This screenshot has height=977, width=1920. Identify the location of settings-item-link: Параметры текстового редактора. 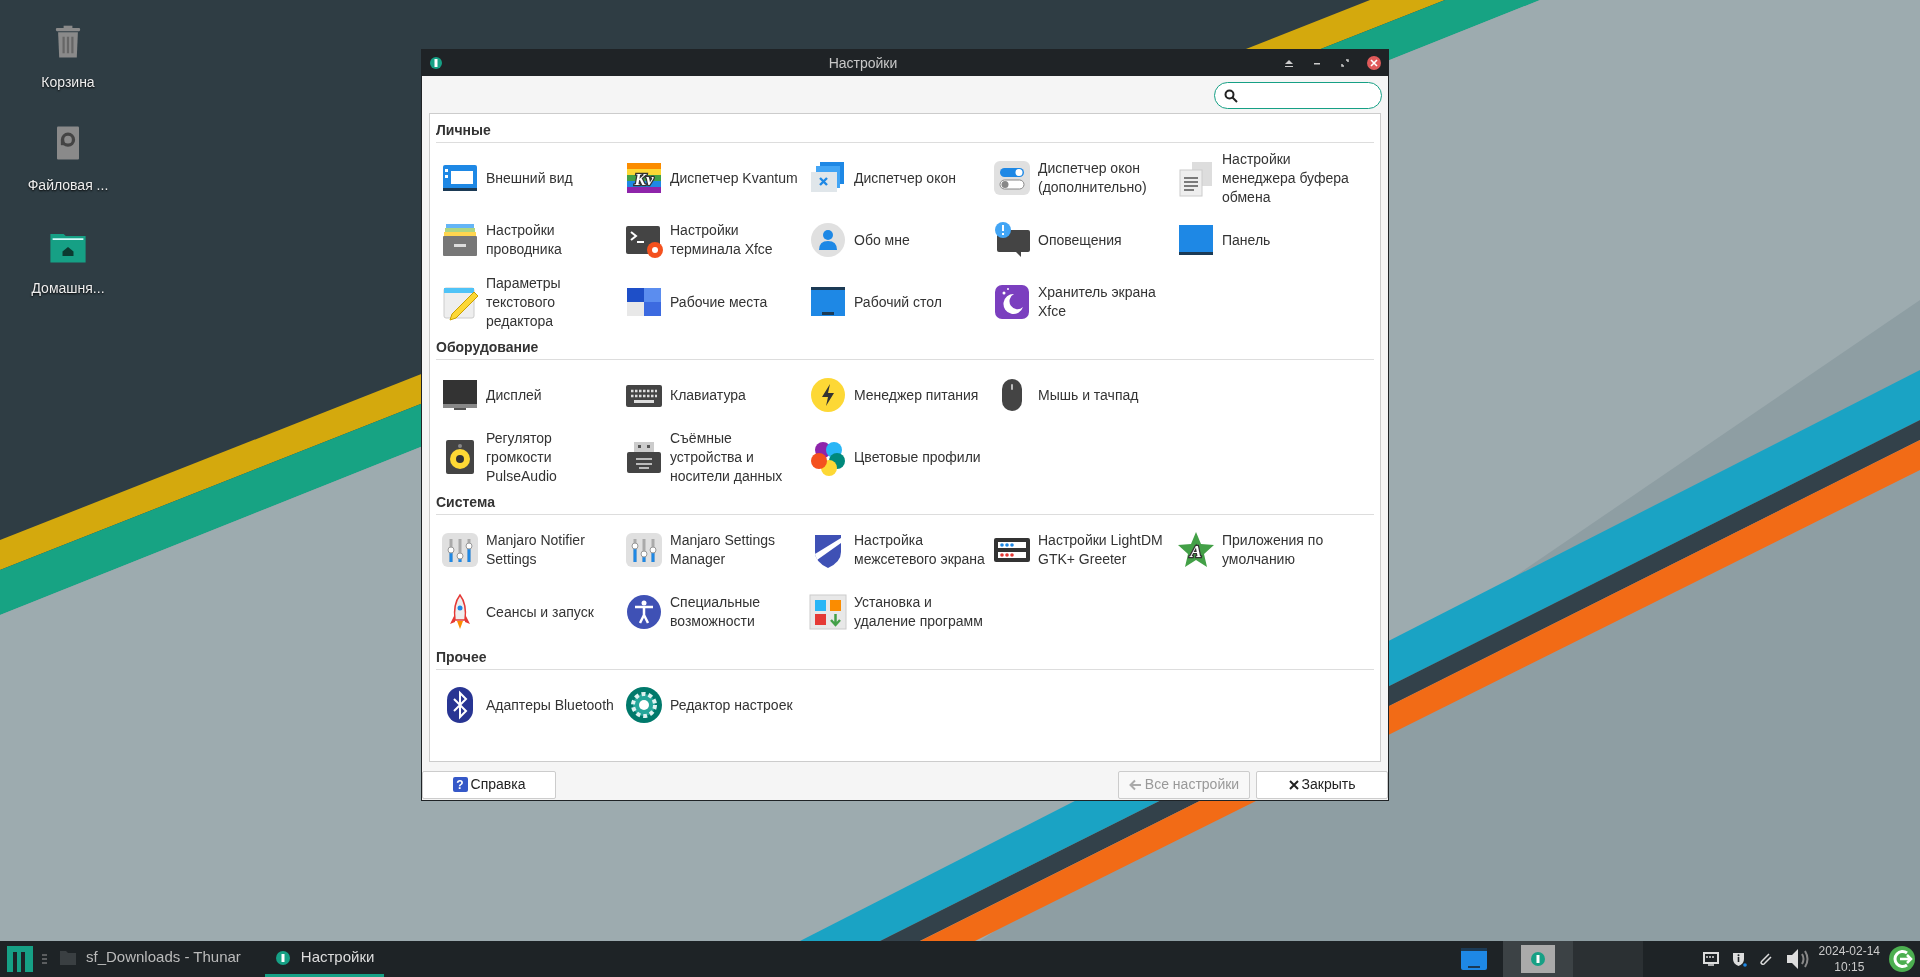
(553, 302).